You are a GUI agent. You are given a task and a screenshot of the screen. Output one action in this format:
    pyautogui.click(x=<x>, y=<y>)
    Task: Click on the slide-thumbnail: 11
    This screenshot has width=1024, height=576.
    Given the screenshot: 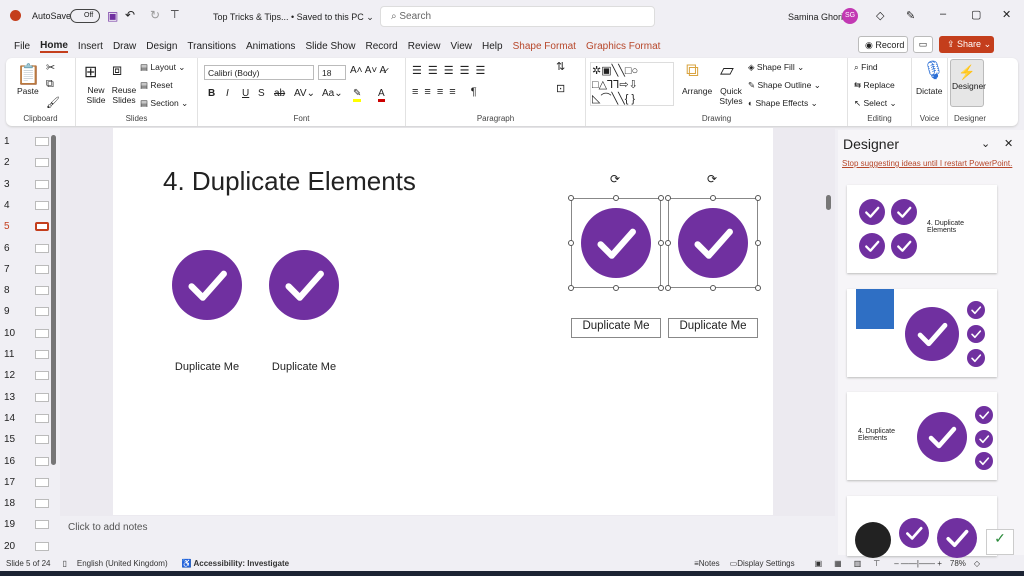 What is the action you would take?
    pyautogui.click(x=26, y=354)
    